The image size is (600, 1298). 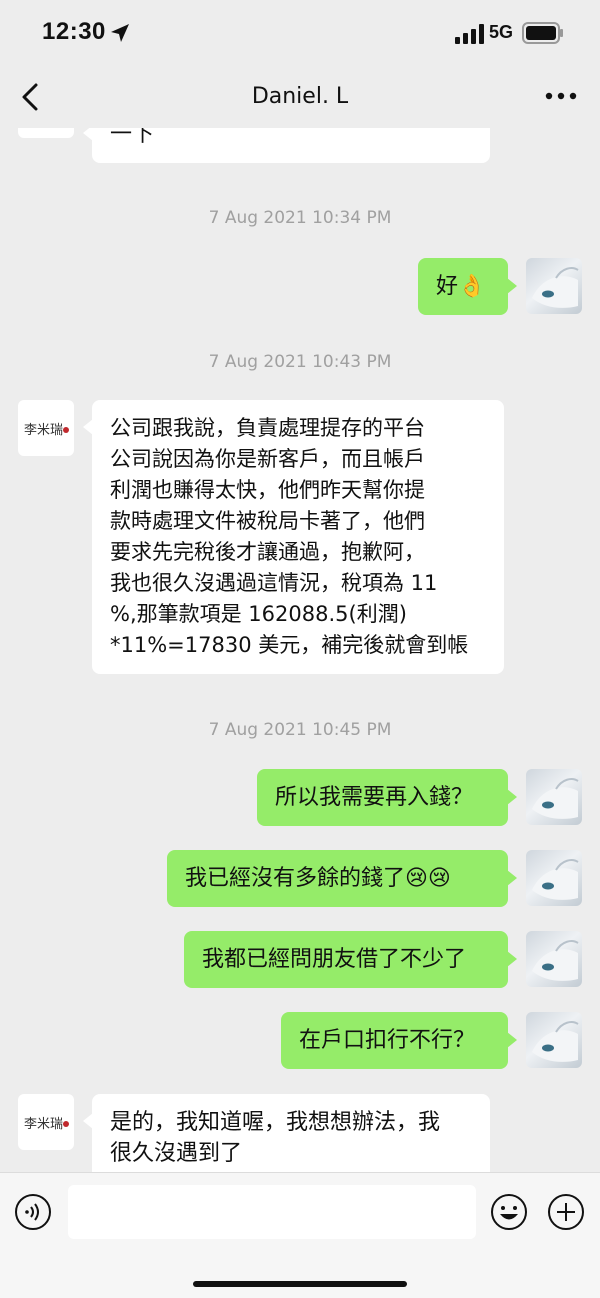 What do you see at coordinates (387, 797) in the screenshot?
I see `message-bubble-sent: 所以我需要再入錢？` at bounding box center [387, 797].